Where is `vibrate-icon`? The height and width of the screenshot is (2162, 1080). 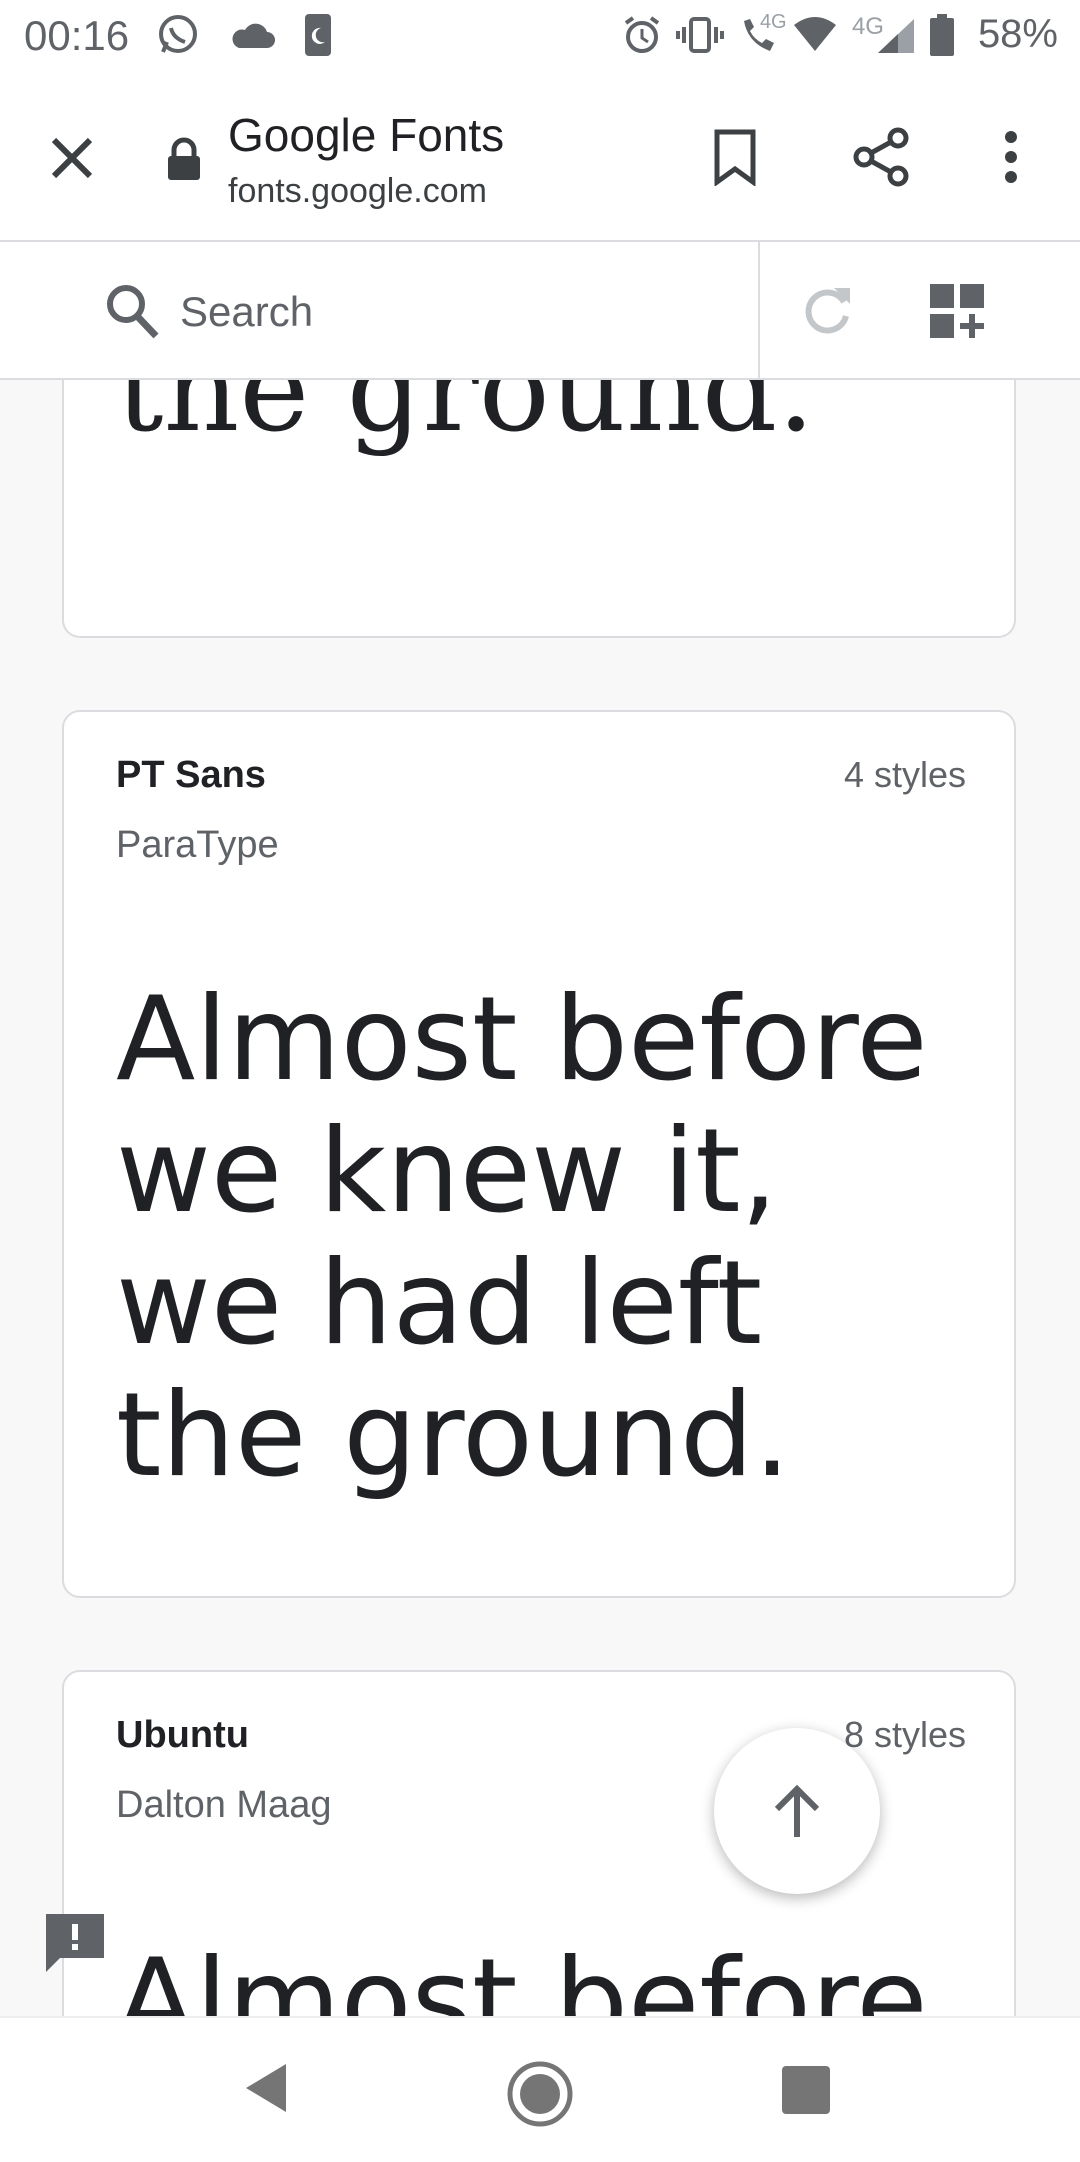 vibrate-icon is located at coordinates (699, 34).